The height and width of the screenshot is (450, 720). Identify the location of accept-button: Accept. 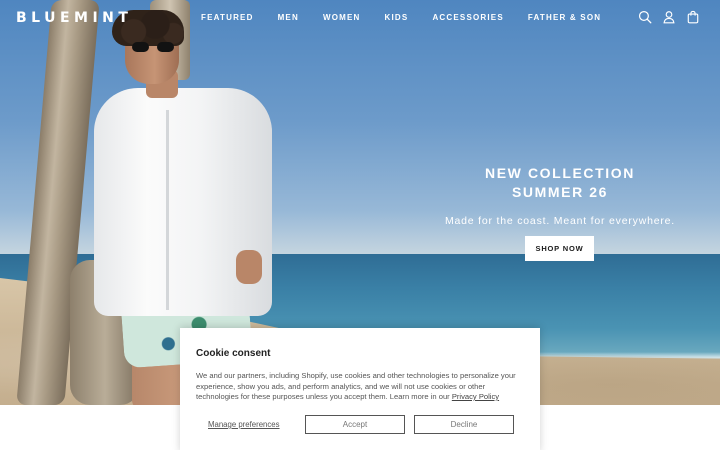
(355, 424).